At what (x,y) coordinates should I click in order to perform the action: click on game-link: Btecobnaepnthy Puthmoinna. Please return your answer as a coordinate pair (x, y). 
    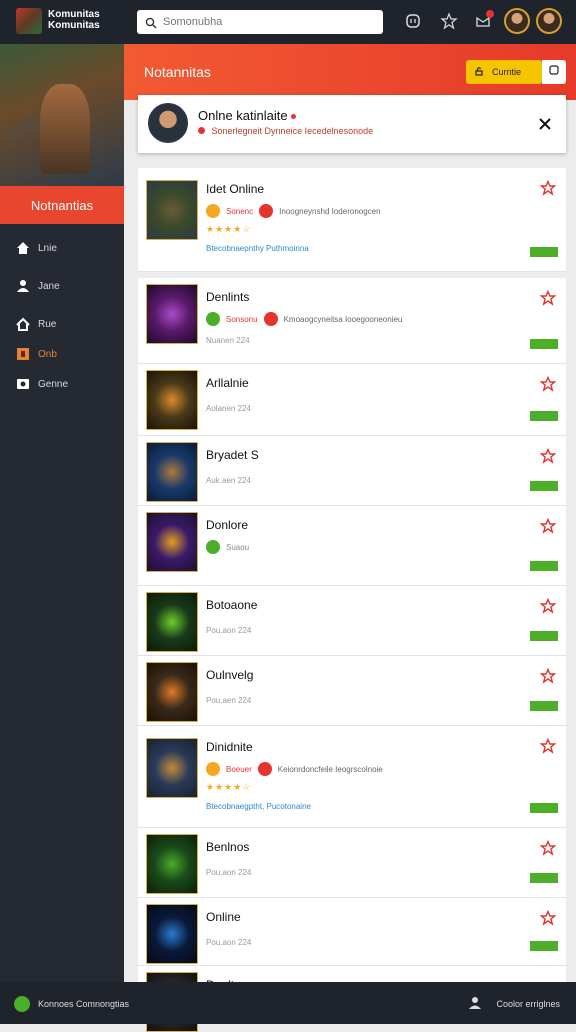
    Looking at the image, I should click on (257, 248).